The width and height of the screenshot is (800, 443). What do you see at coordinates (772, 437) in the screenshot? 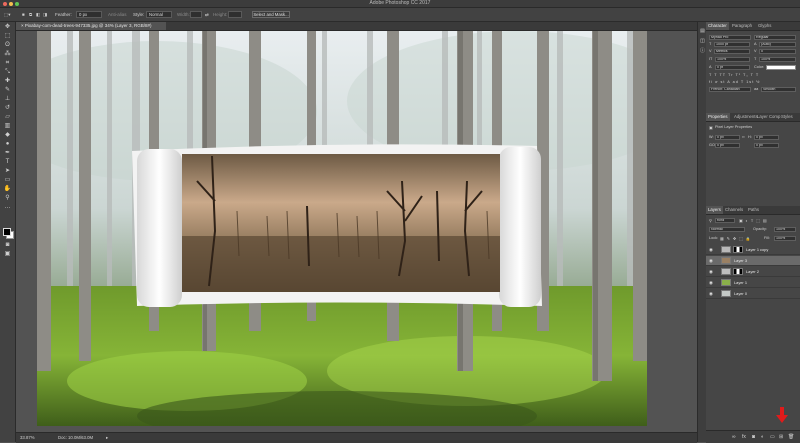
I see `folder-icon: ▭` at bounding box center [772, 437].